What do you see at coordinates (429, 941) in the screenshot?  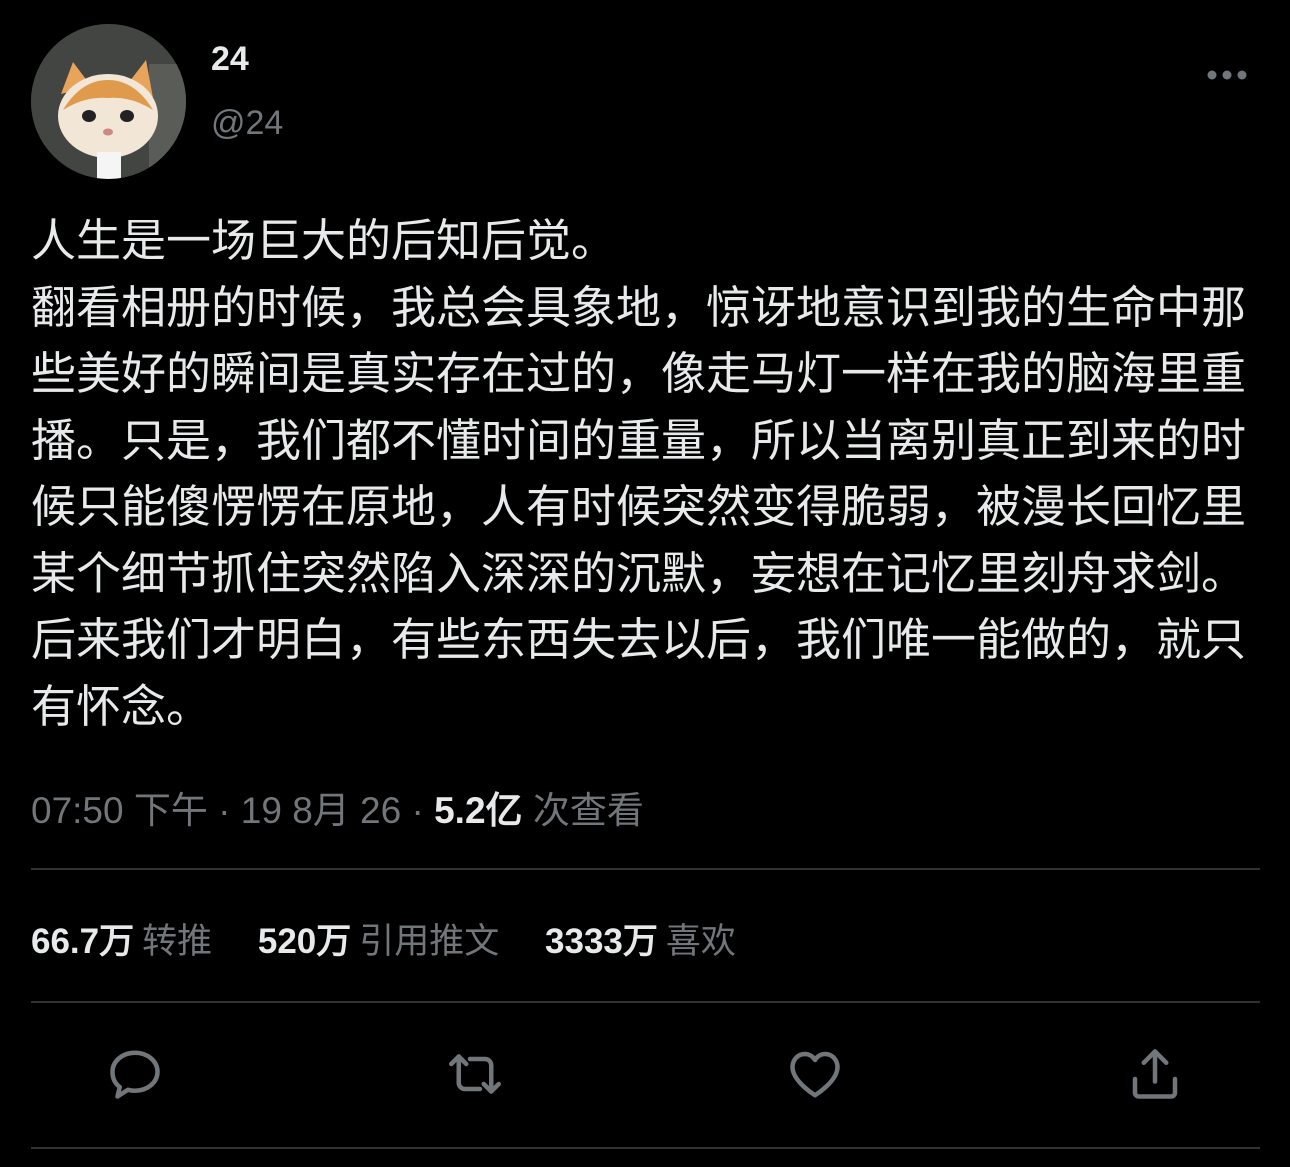 I see `quotes-label: 引用推文` at bounding box center [429, 941].